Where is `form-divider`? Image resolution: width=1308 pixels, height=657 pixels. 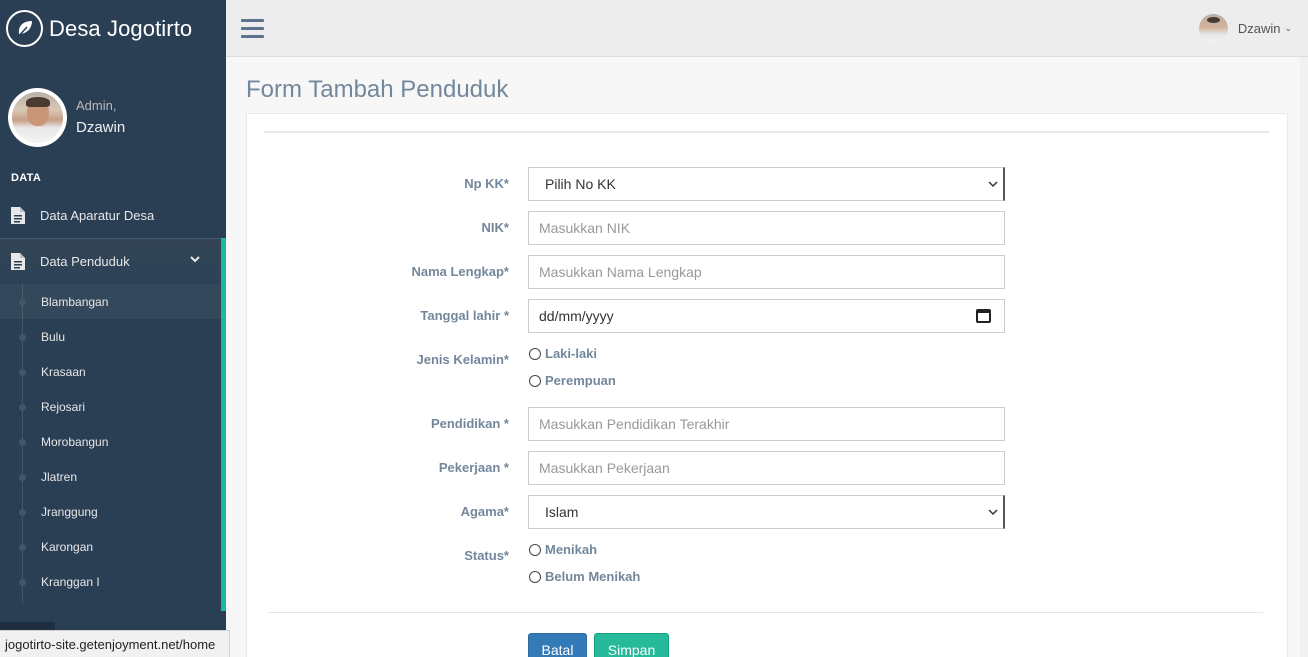 form-divider is located at coordinates (766, 612).